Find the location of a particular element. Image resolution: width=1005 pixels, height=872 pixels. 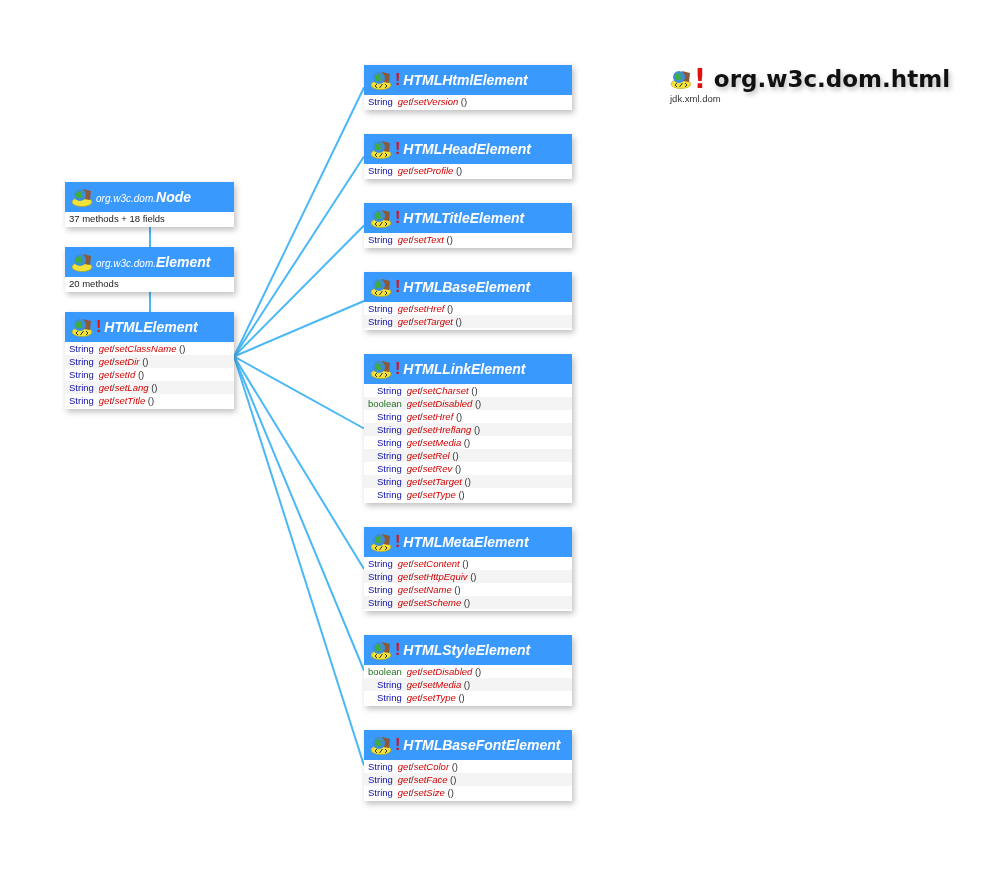

method-signature: get/setId () is located at coordinates (122, 374).